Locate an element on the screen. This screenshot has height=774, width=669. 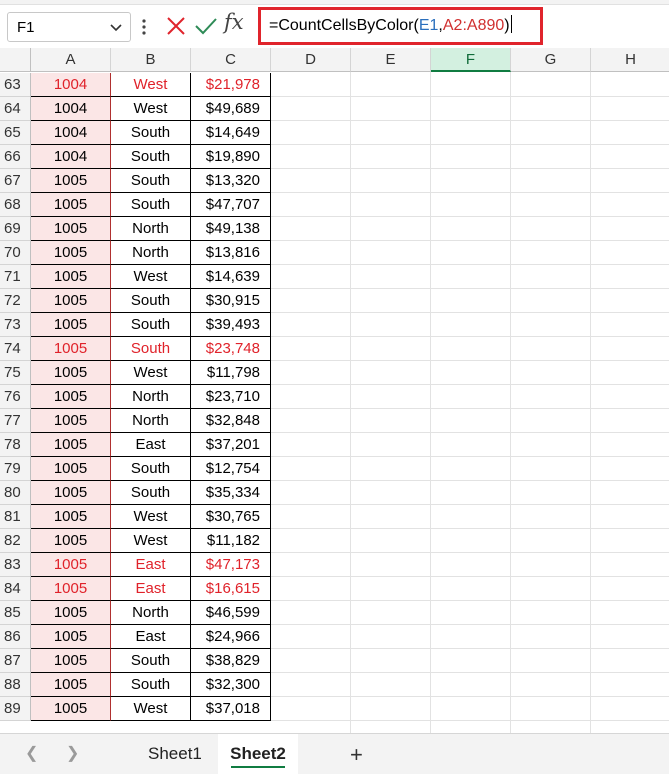
cell-c: $12,754 is located at coordinates (231, 469).